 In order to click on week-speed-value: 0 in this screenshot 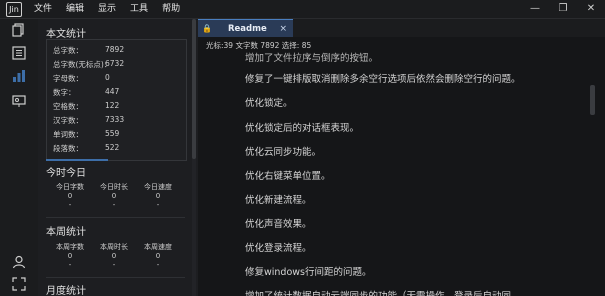, I will do `click(158, 256)`.